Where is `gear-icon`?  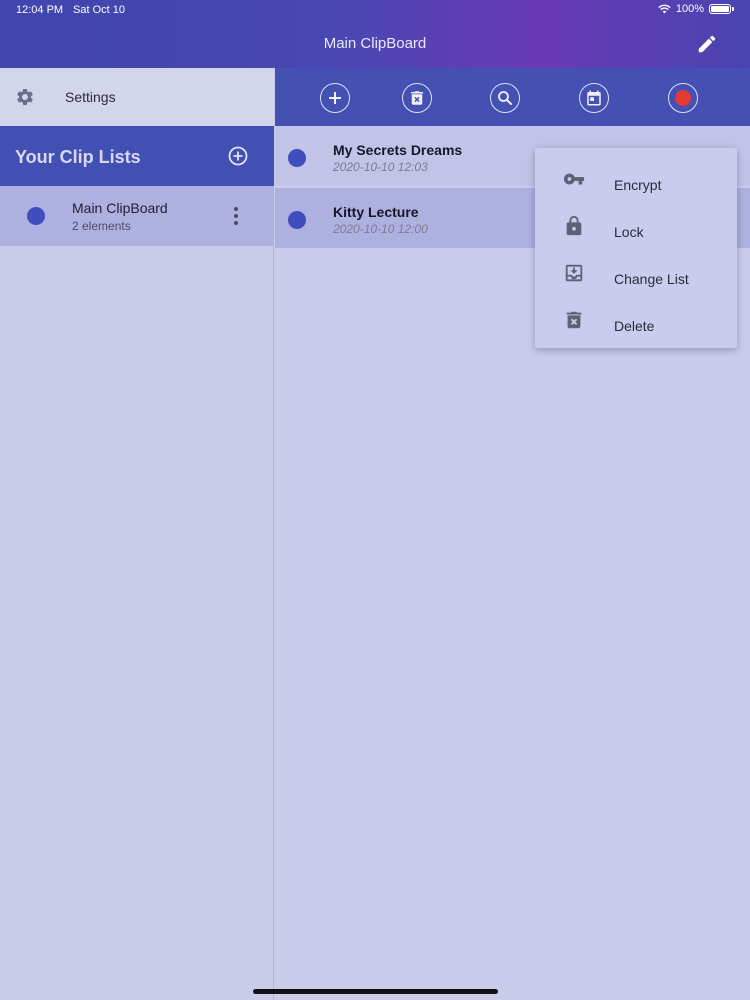 gear-icon is located at coordinates (25, 97).